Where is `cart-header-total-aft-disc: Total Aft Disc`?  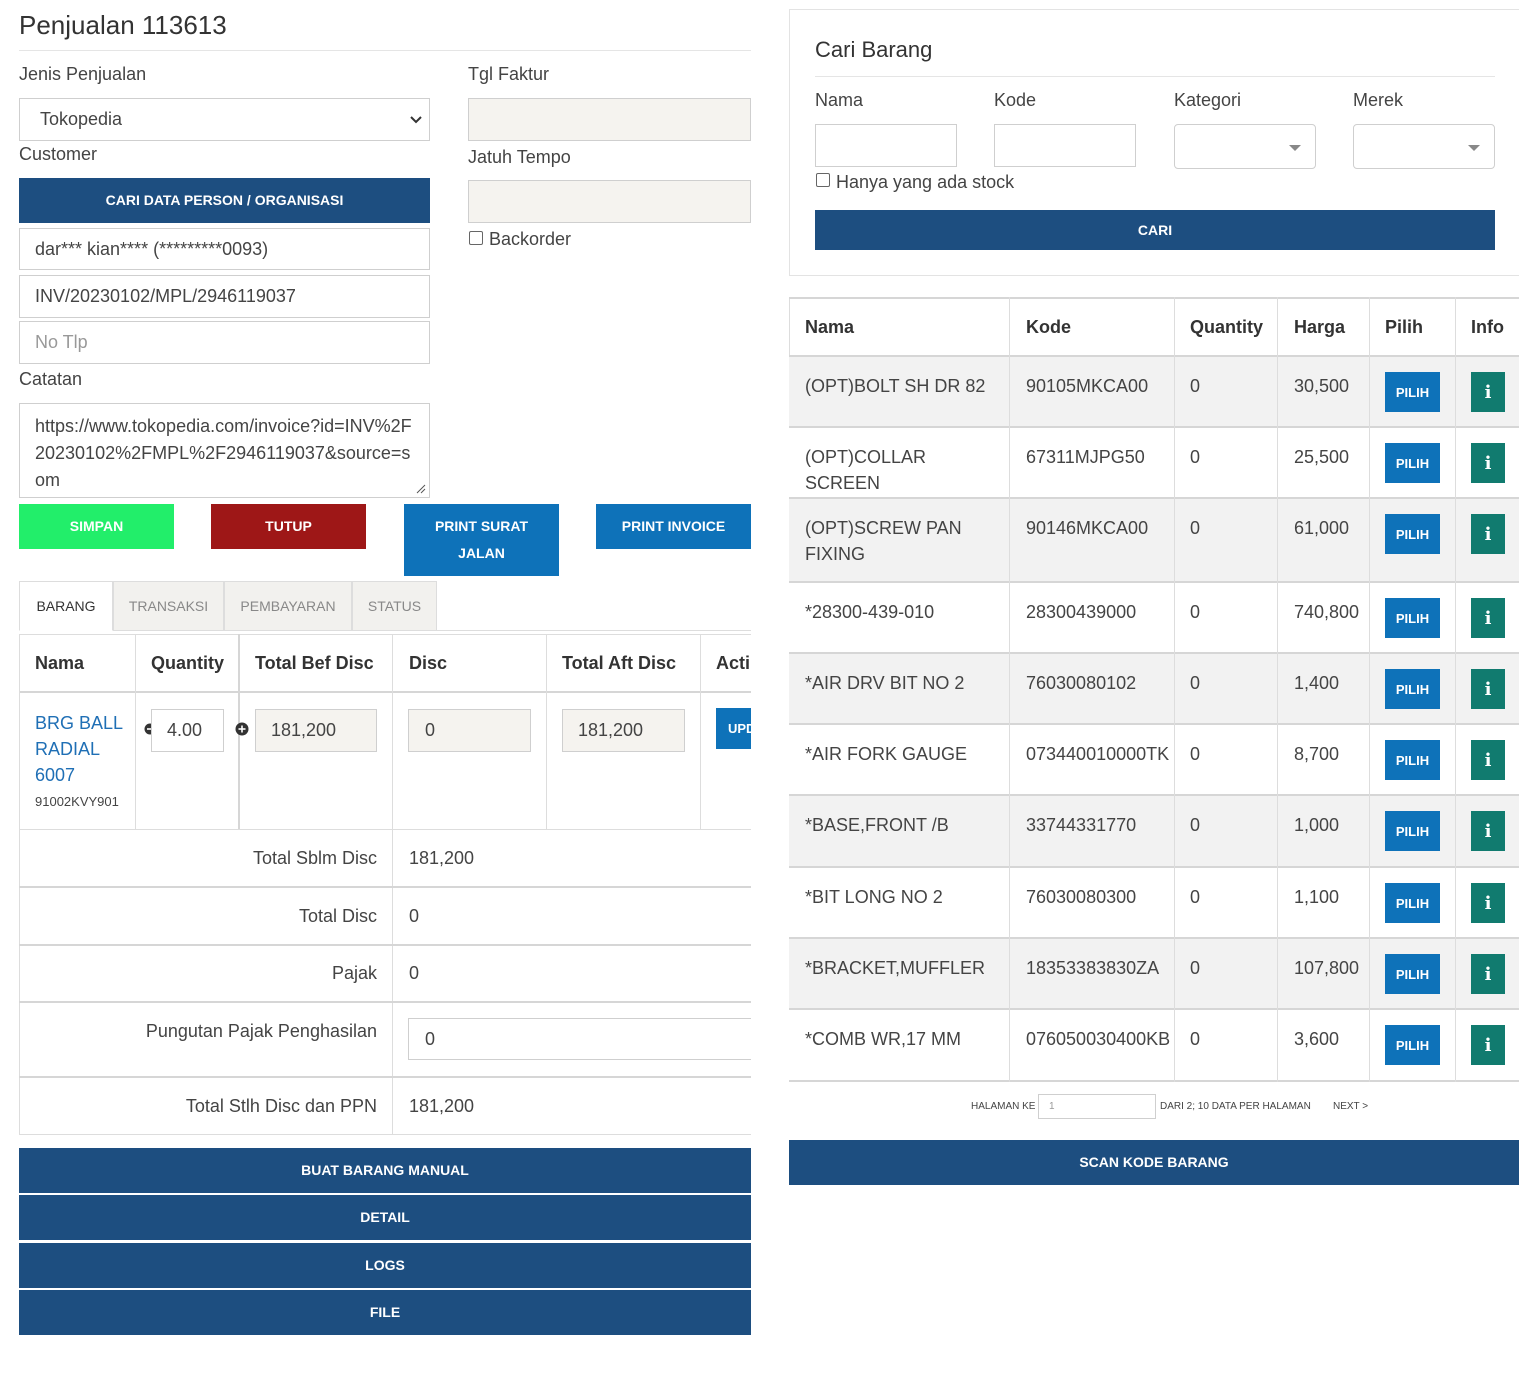 cart-header-total-aft-disc: Total Aft Disc is located at coordinates (619, 663).